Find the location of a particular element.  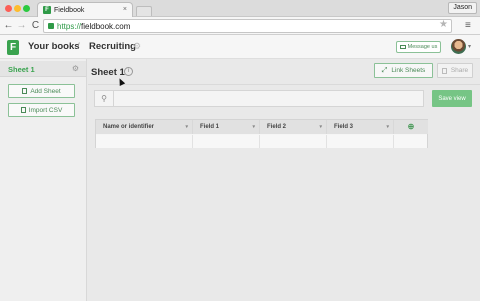

column-header-field-2: Field 2 ▾ is located at coordinates (293, 127).